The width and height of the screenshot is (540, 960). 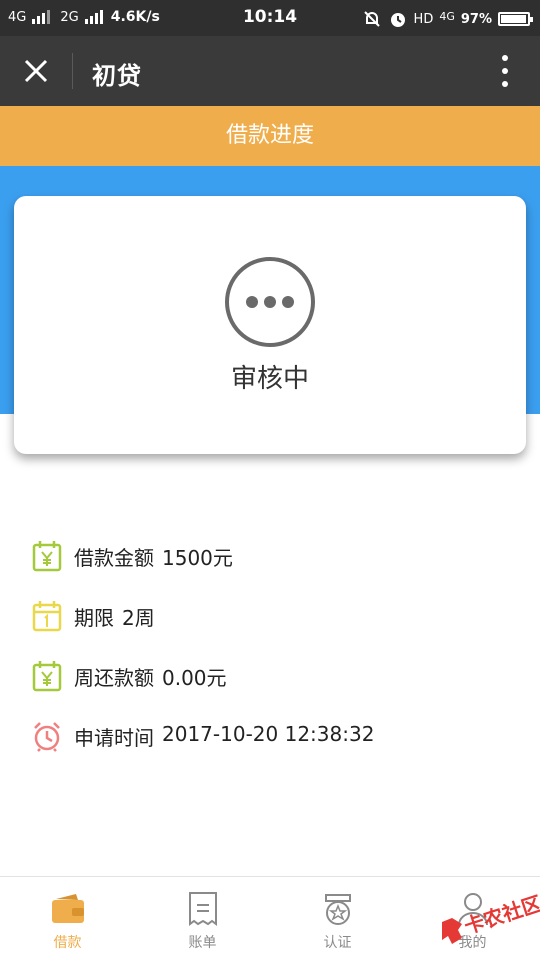 What do you see at coordinates (397, 20) in the screenshot?
I see `alarm-icon` at bounding box center [397, 20].